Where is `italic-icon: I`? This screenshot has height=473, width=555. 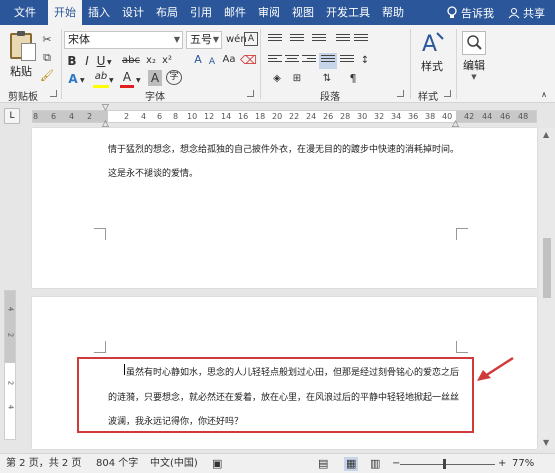
italic-icon: I is located at coordinates (87, 61).